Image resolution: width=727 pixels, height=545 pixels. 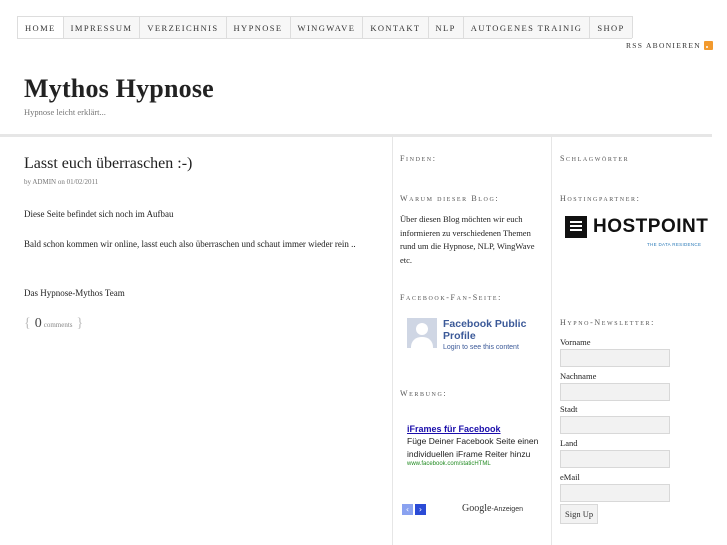 I want to click on google-ads-suffix: -Anzeigen, so click(x=507, y=509).